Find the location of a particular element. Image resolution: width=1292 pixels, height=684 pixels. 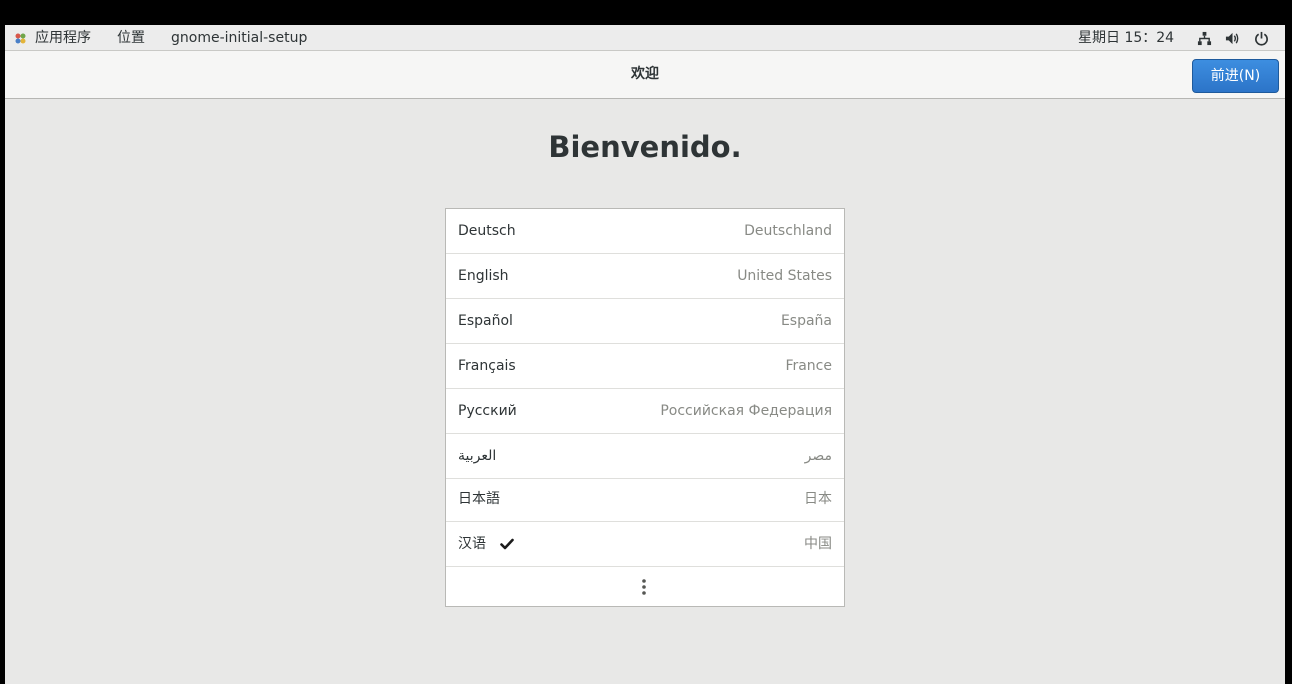

header-title: 欢迎 is located at coordinates (645, 74).